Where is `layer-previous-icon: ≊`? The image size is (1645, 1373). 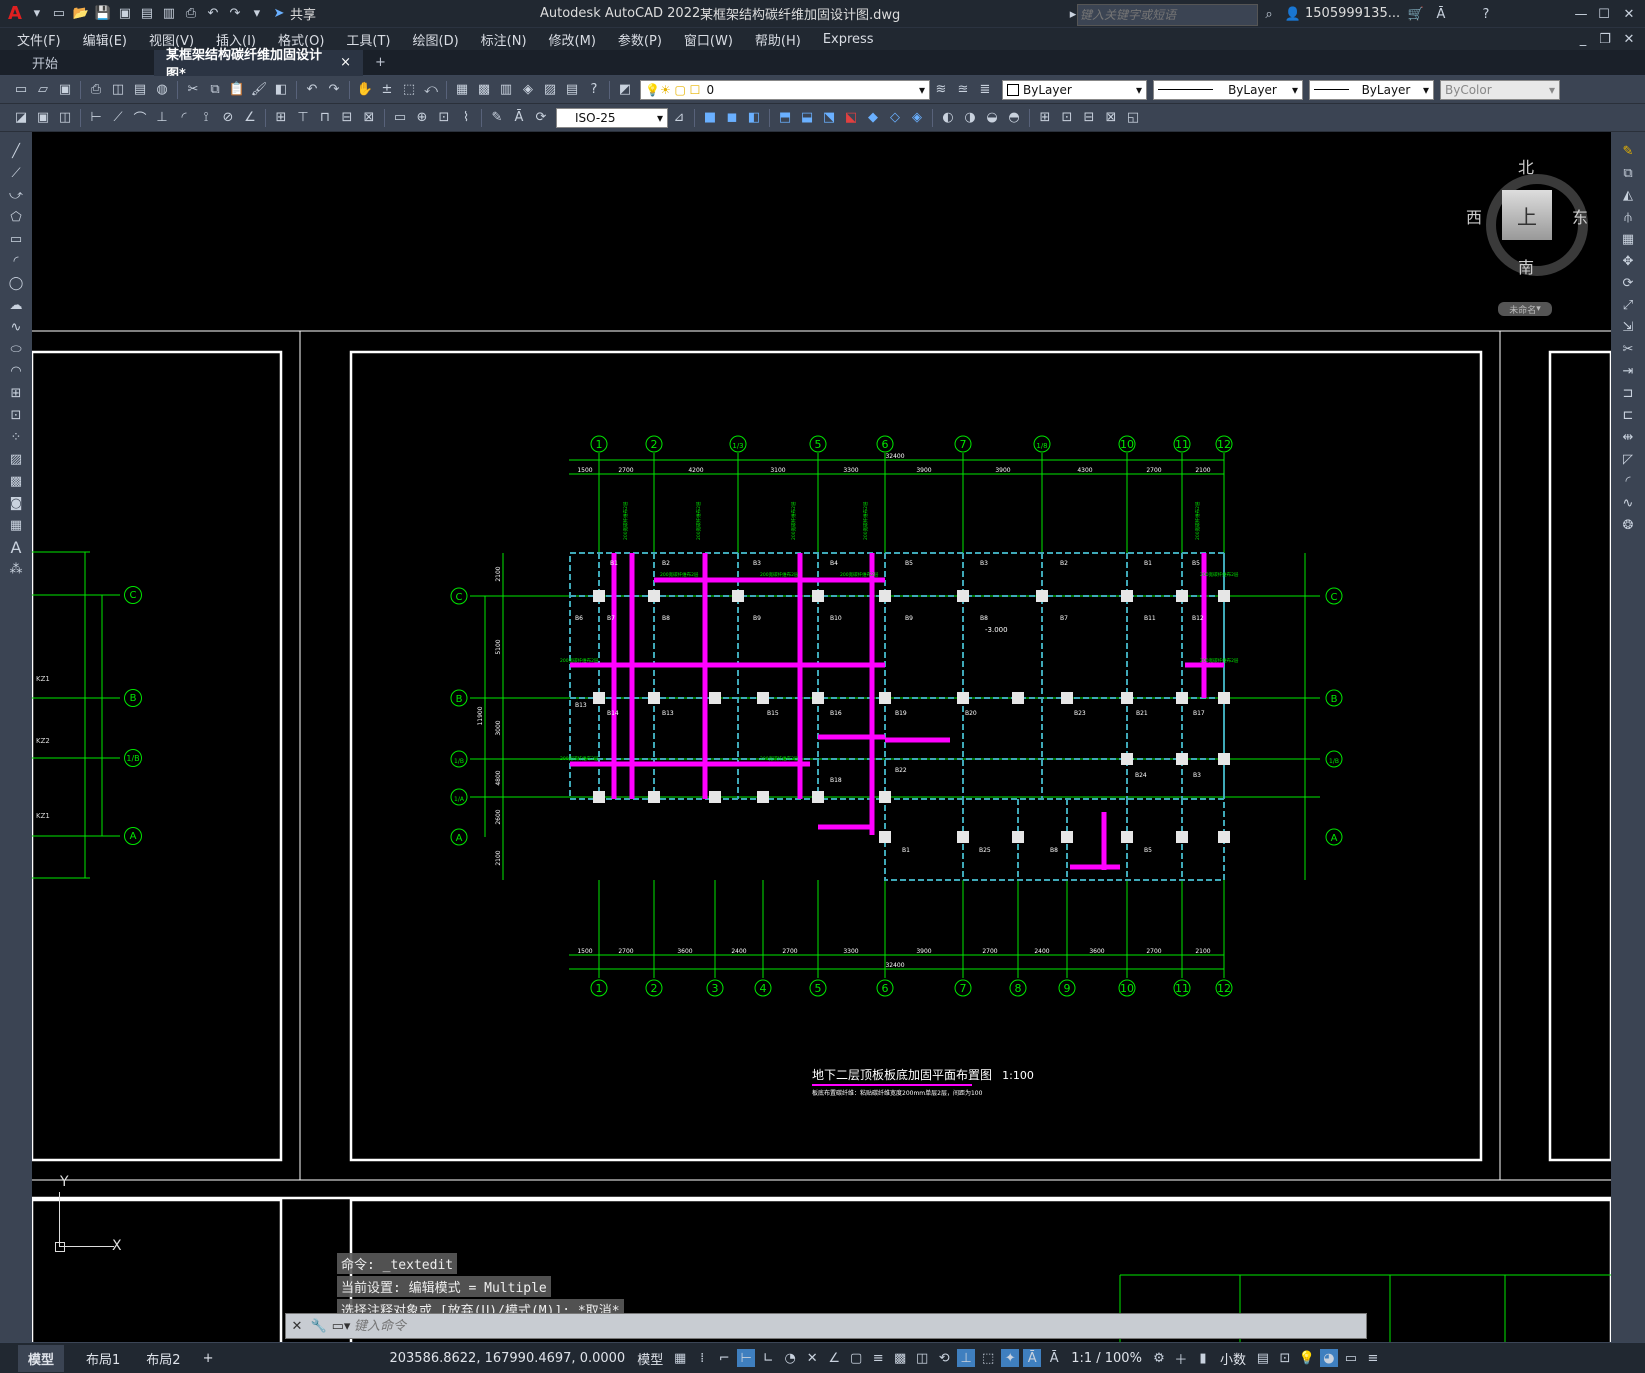
layer-previous-icon: ≊ is located at coordinates (963, 90).